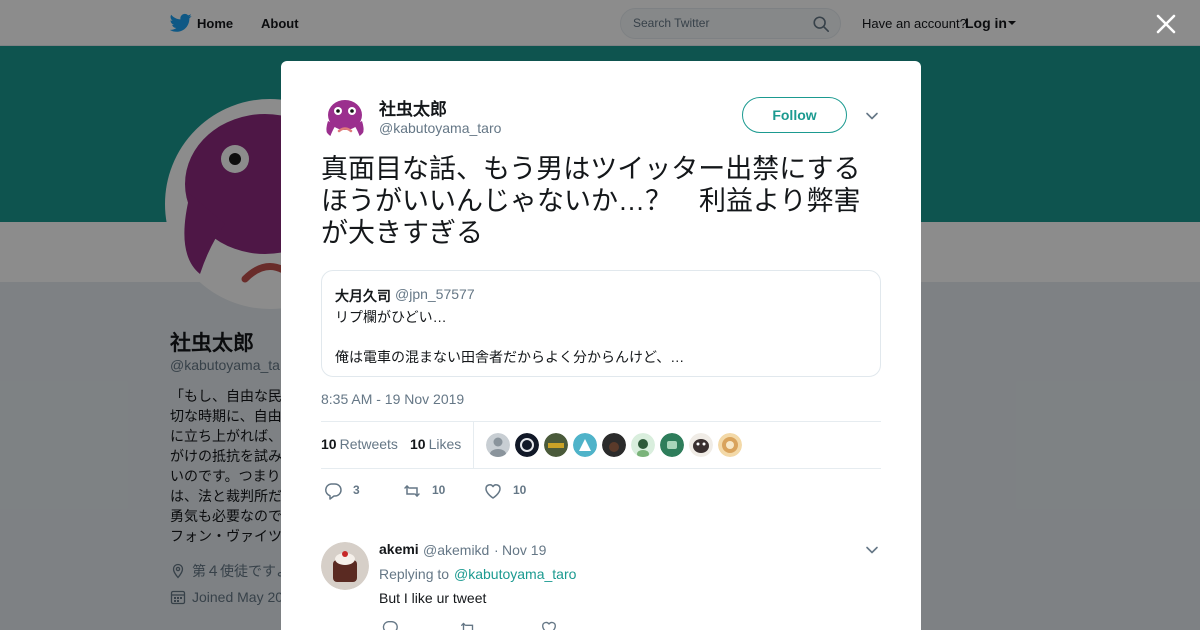  I want to click on retweets-label: Retweets, so click(368, 444).